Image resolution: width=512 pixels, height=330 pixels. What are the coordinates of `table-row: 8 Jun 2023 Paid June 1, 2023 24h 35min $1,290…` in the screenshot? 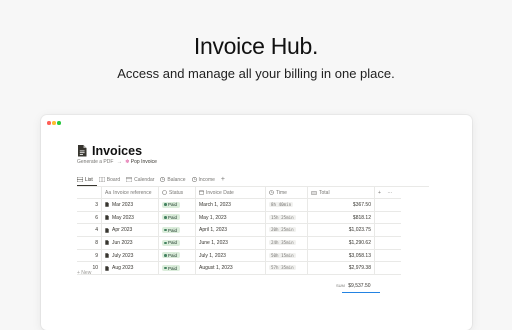 It's located at (239, 243).